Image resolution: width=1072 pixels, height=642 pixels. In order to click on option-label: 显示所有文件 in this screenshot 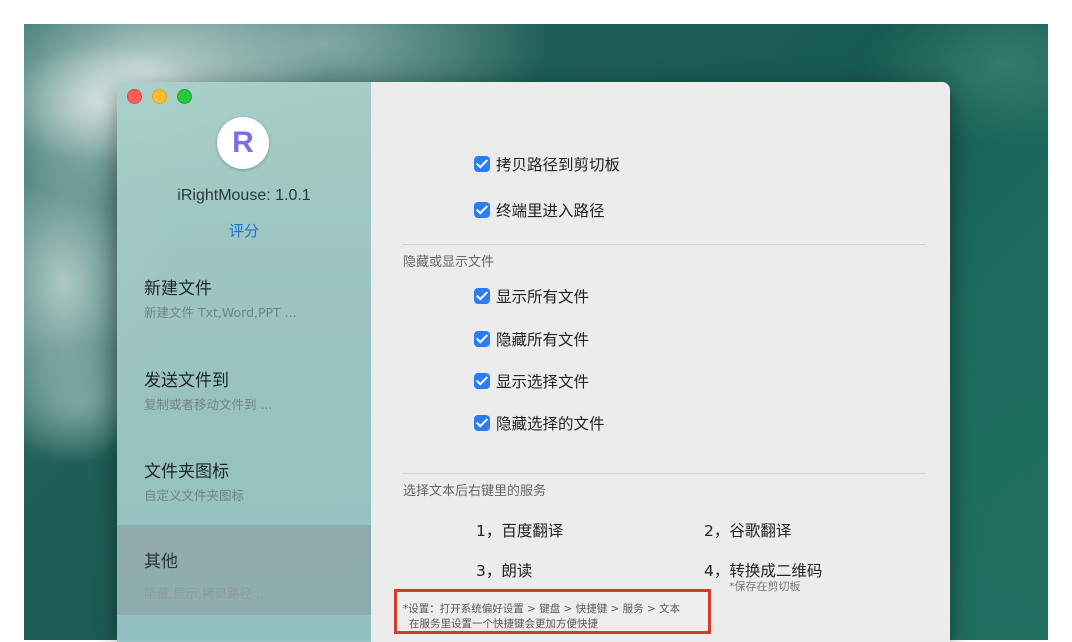, I will do `click(543, 297)`.